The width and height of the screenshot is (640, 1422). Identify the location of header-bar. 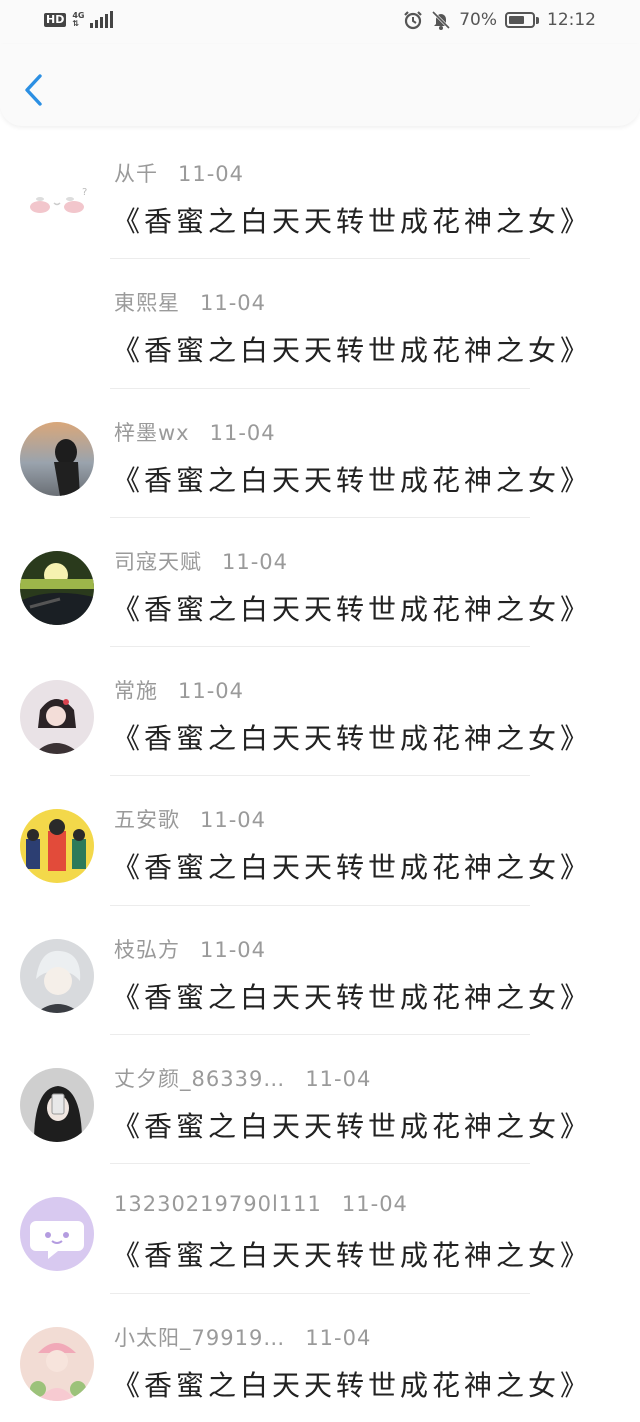
(320, 85).